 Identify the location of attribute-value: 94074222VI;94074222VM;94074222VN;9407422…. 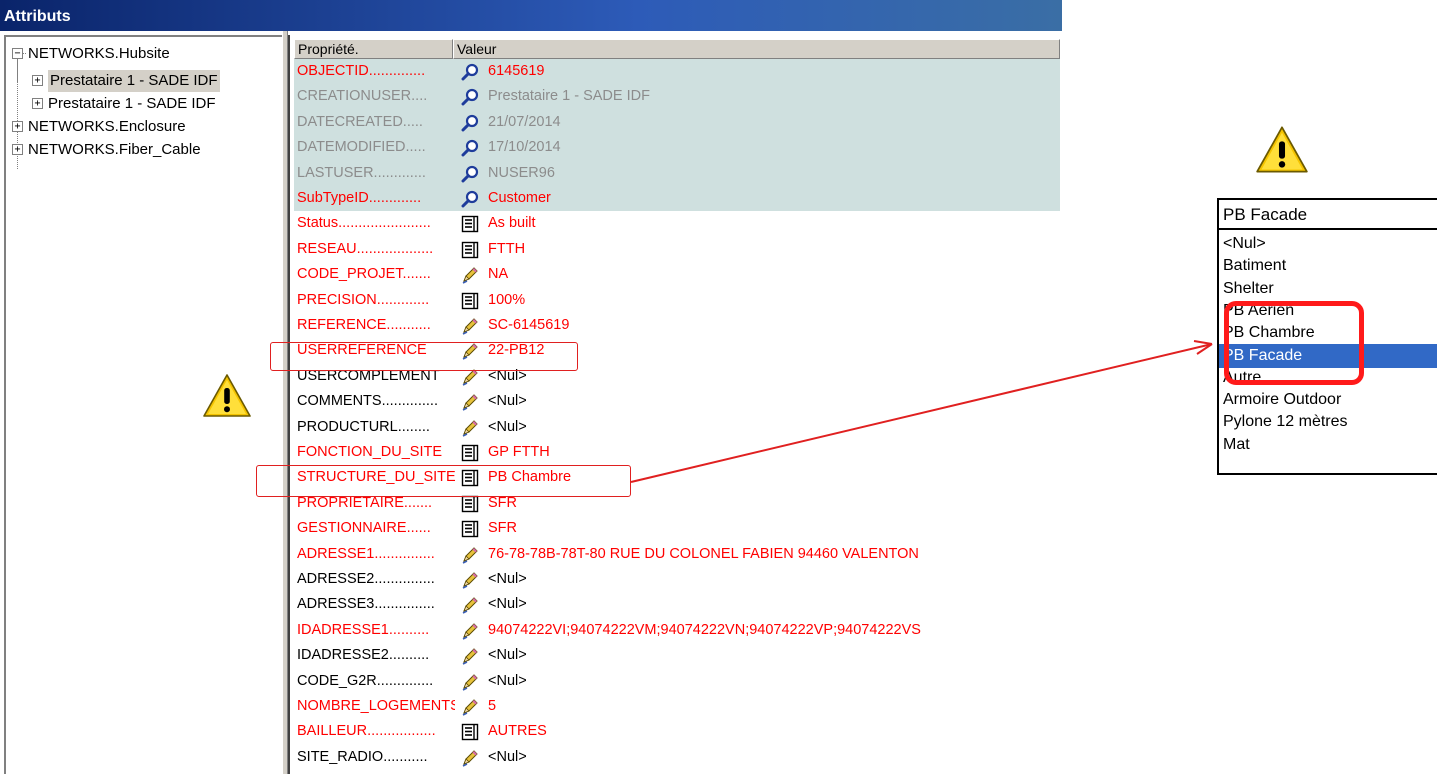
(704, 630).